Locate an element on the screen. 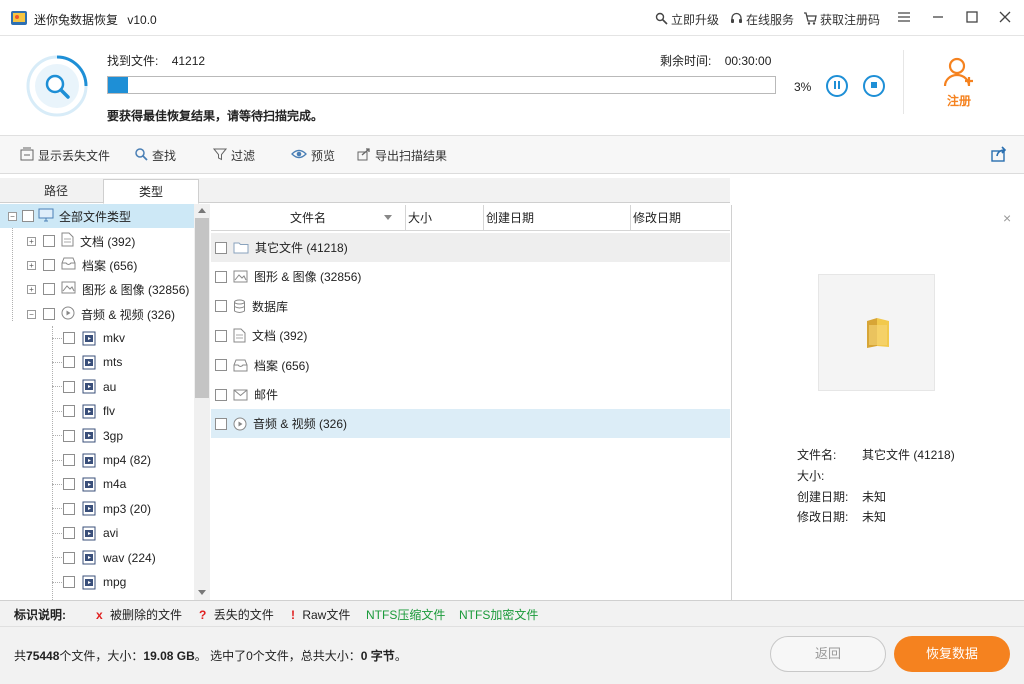 This screenshot has width=1024, height=684. legend-lost-label: 丢失的文件 is located at coordinates (243, 615).